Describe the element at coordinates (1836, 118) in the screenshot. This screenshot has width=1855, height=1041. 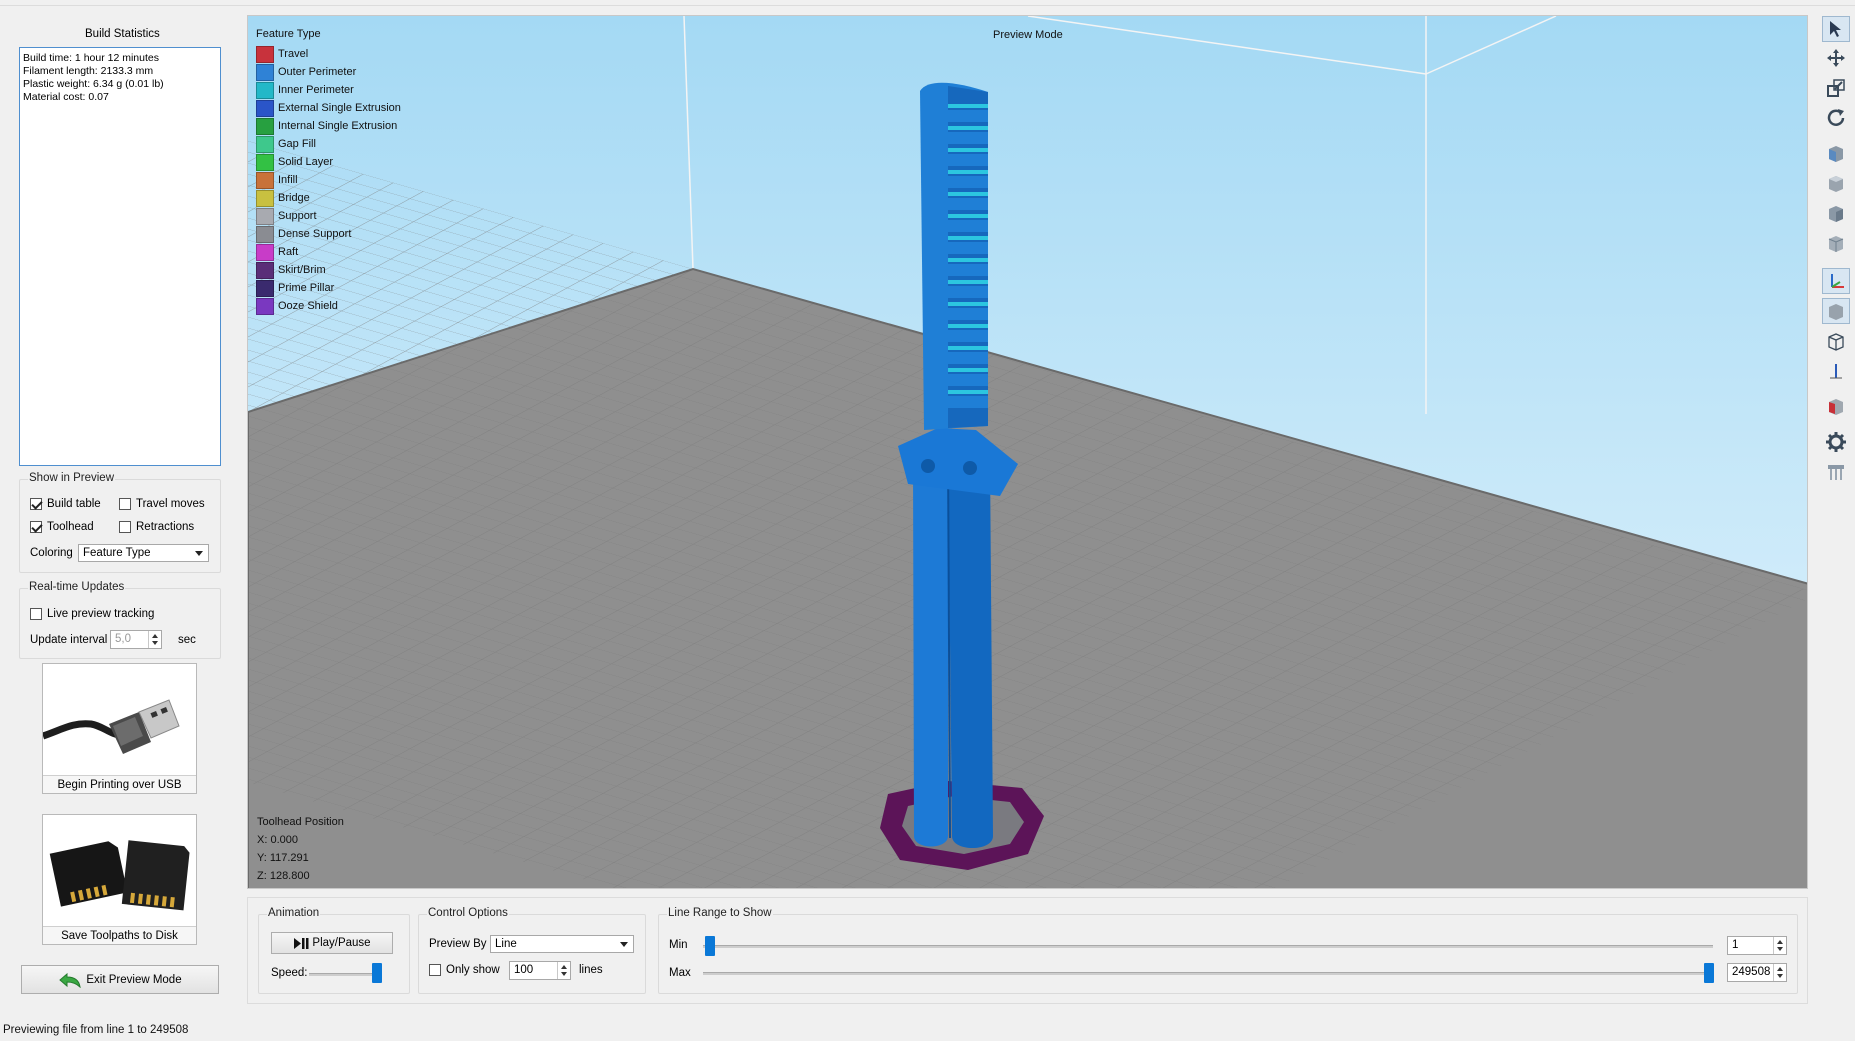
I see `rotate-icon` at that location.